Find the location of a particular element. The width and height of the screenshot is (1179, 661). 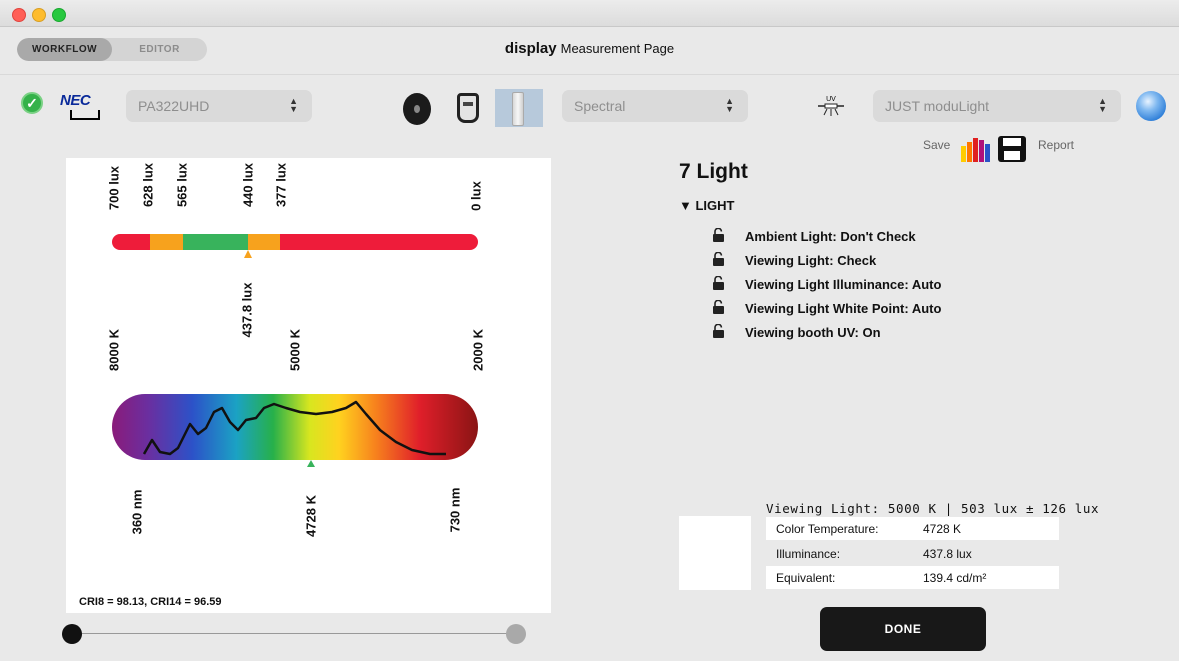

section-title: 7 Light is located at coordinates (713, 171).